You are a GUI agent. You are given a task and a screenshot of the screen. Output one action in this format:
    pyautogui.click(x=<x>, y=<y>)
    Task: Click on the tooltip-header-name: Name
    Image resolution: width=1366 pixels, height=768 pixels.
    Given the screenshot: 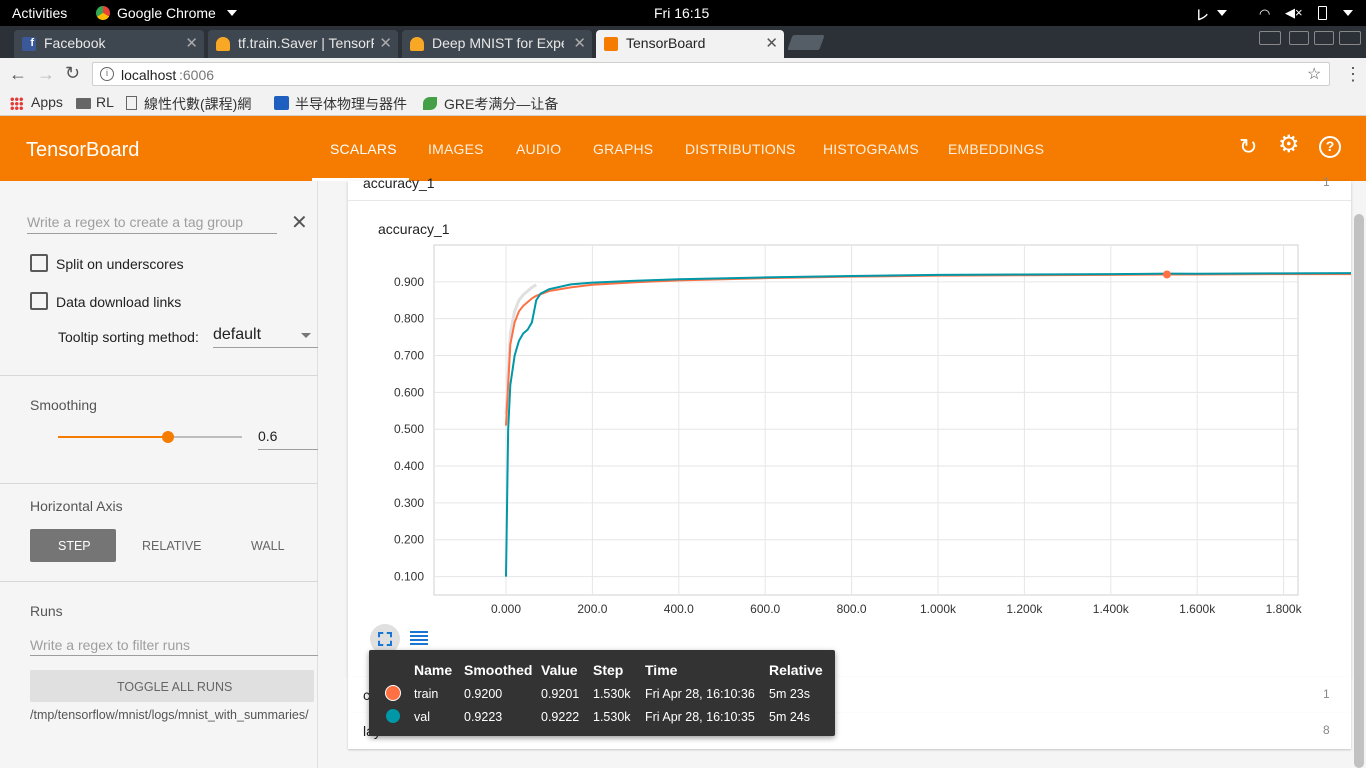 What is the action you would take?
    pyautogui.click(x=433, y=670)
    